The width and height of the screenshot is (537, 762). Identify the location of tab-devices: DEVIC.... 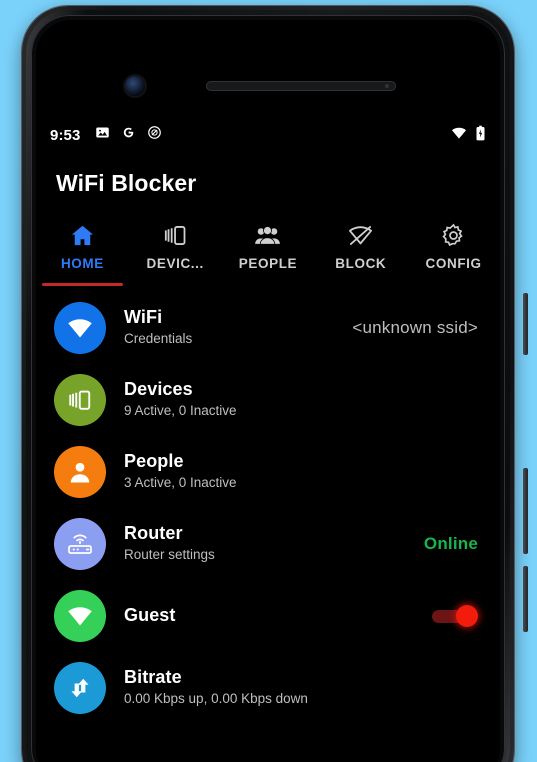
(175, 252).